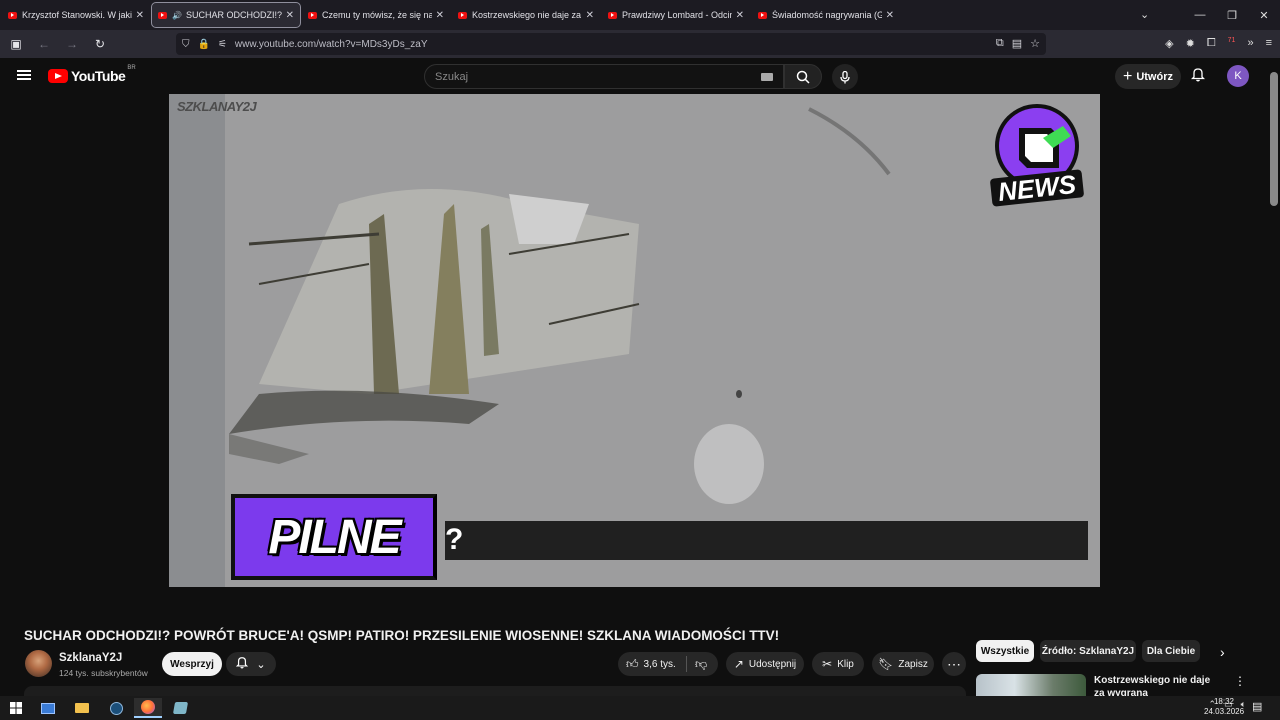 This screenshot has height=720, width=1280. What do you see at coordinates (1232, 15) in the screenshot?
I see `restore-icon: ❐` at bounding box center [1232, 15].